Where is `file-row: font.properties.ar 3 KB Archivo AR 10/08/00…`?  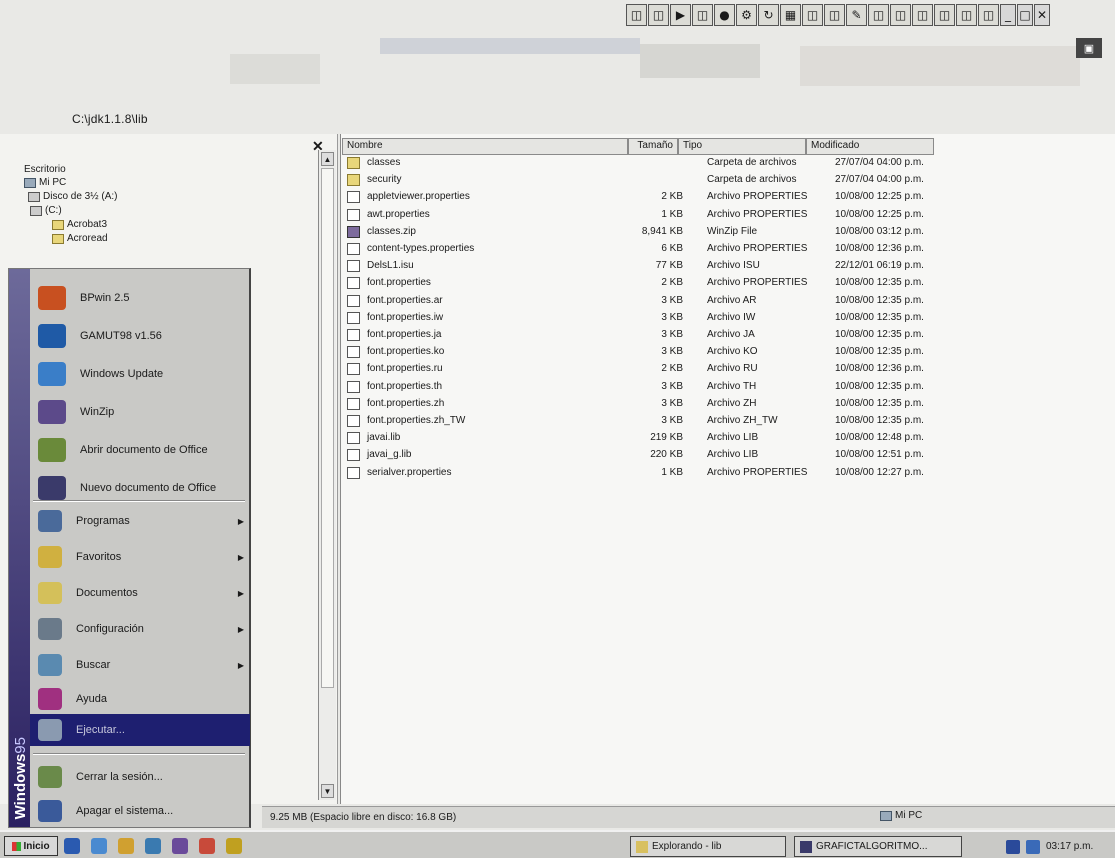 file-row: font.properties.ar 3 KB Archivo AR 10/08/00… is located at coordinates (728, 301).